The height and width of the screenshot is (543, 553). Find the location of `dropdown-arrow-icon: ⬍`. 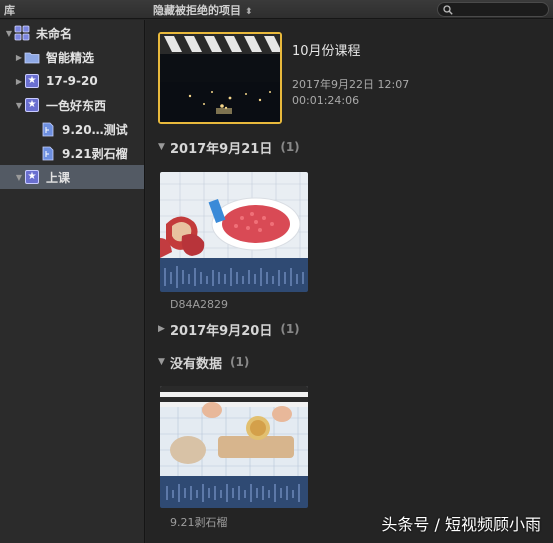

dropdown-arrow-icon: ⬍ is located at coordinates (249, 12).